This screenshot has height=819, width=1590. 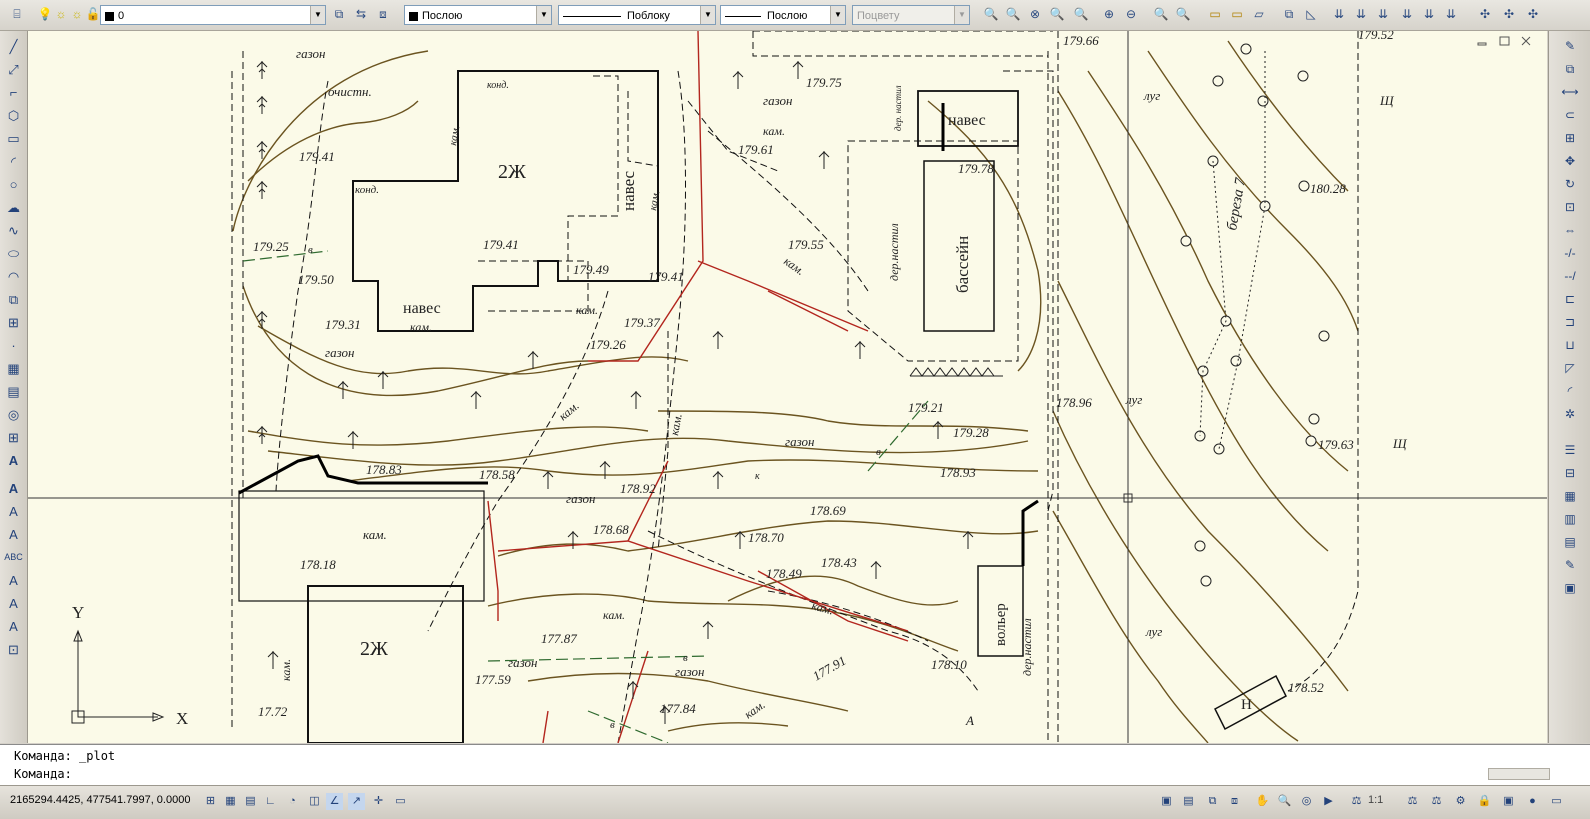 What do you see at coordinates (1570, 69) in the screenshot?
I see `copy-icon: ⧉` at bounding box center [1570, 69].